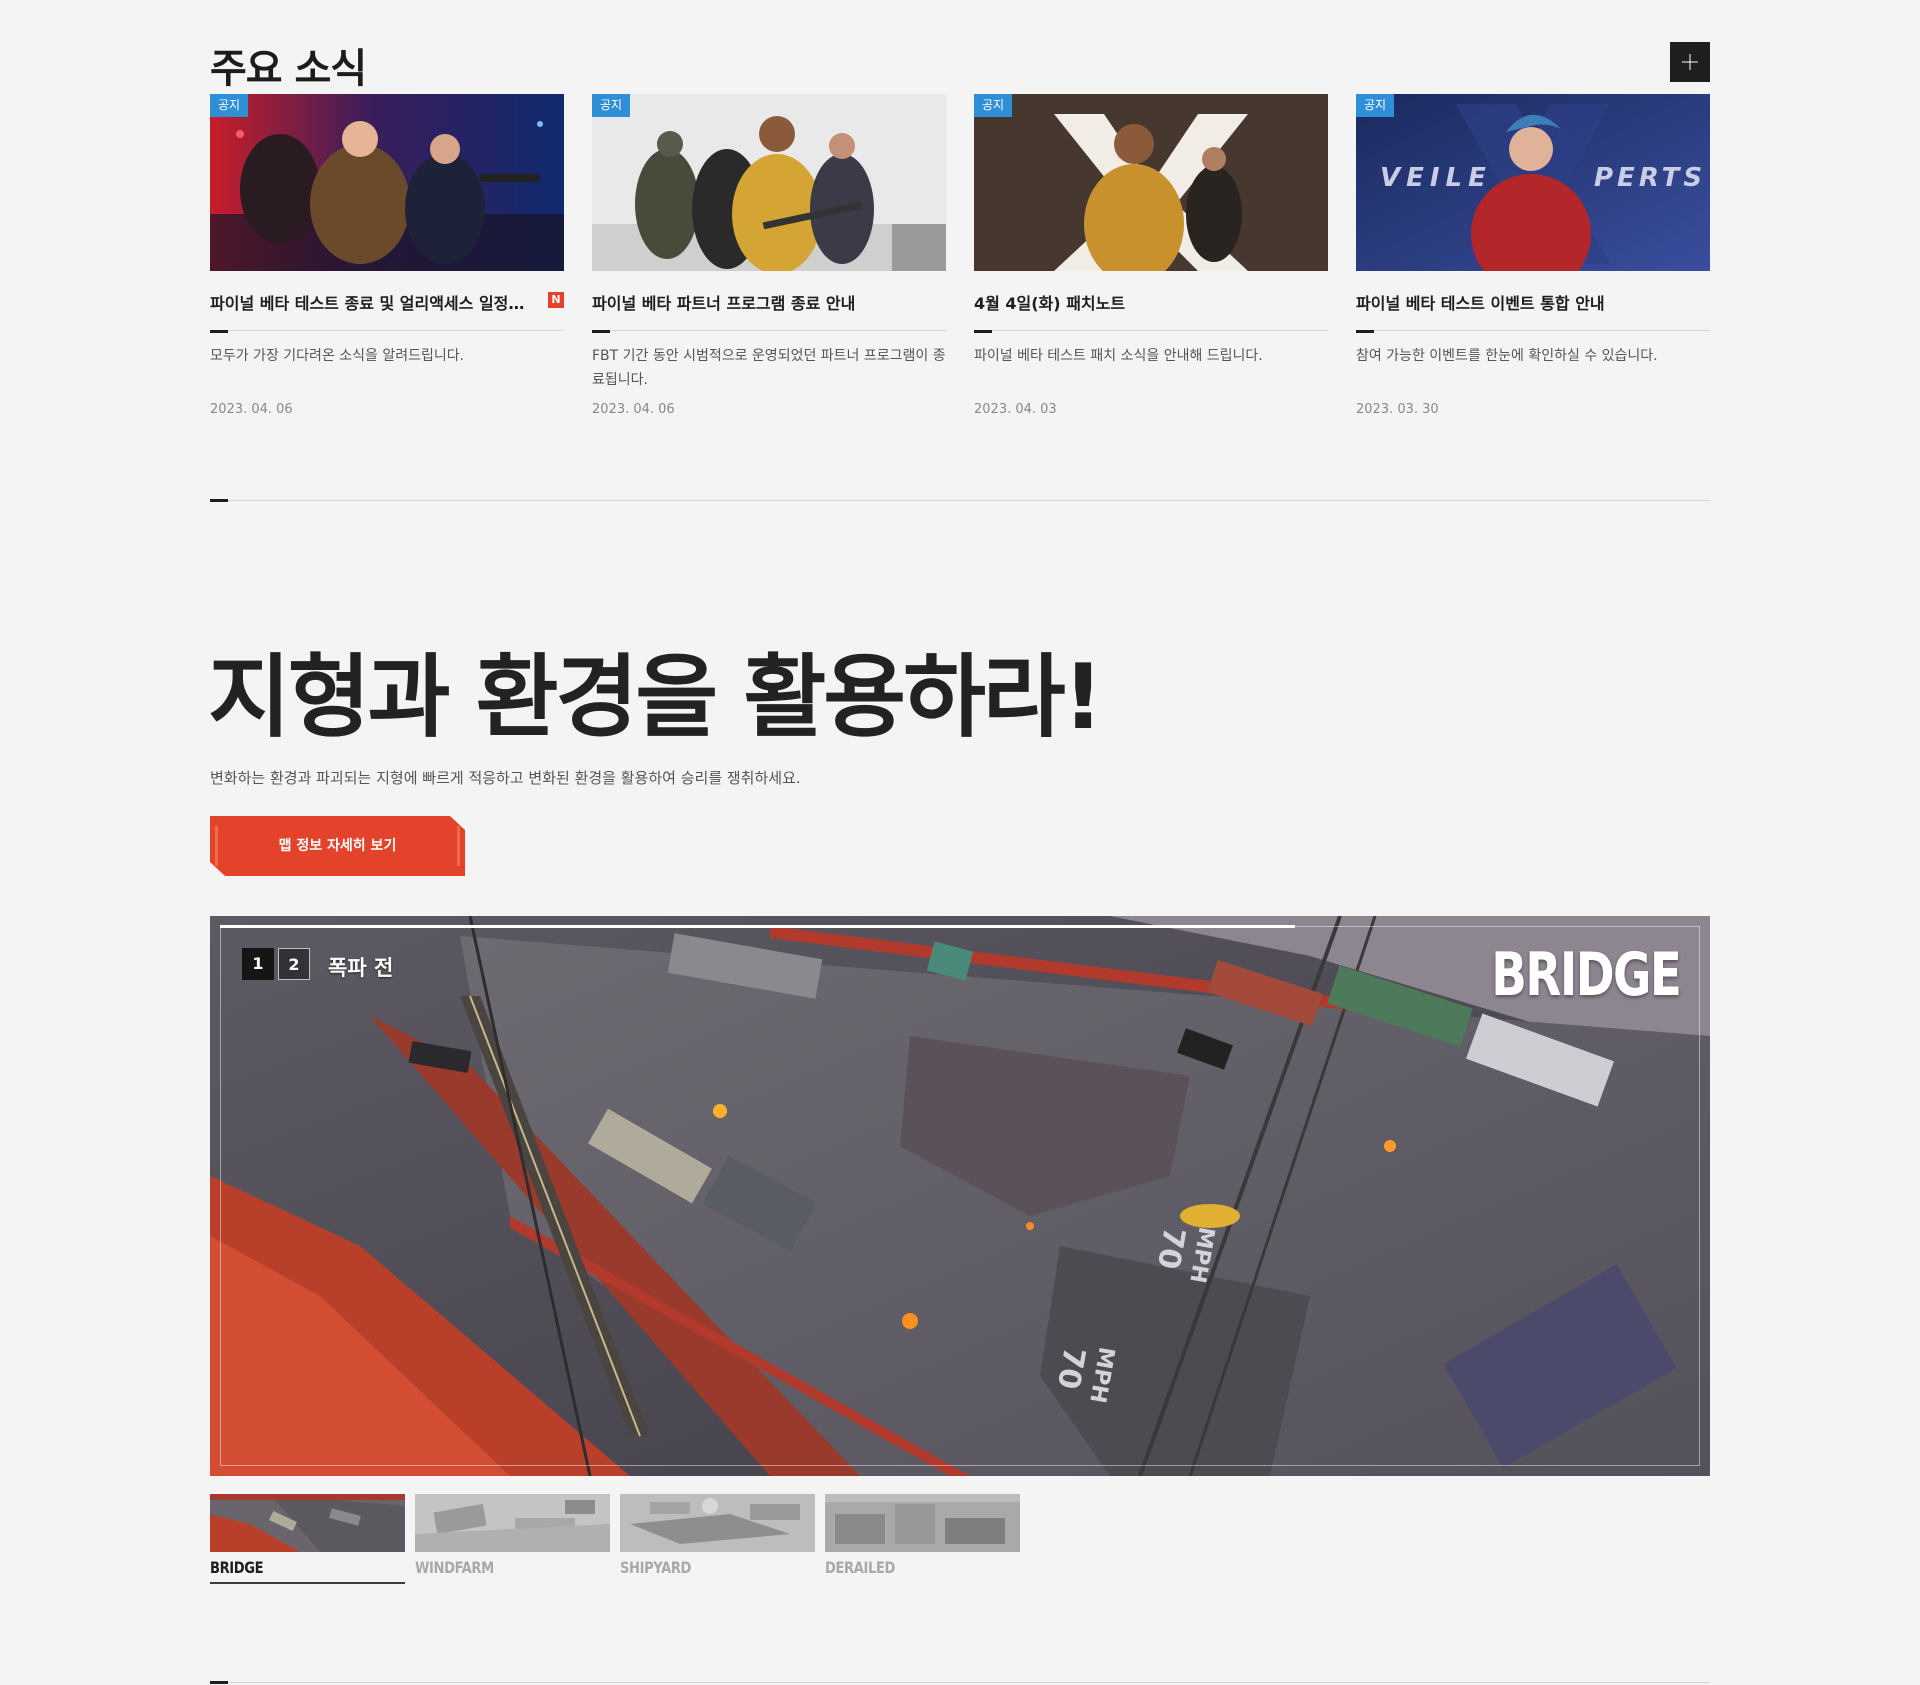 This screenshot has width=1920, height=1685. What do you see at coordinates (757, 926) in the screenshot?
I see `slide-progress-bar` at bounding box center [757, 926].